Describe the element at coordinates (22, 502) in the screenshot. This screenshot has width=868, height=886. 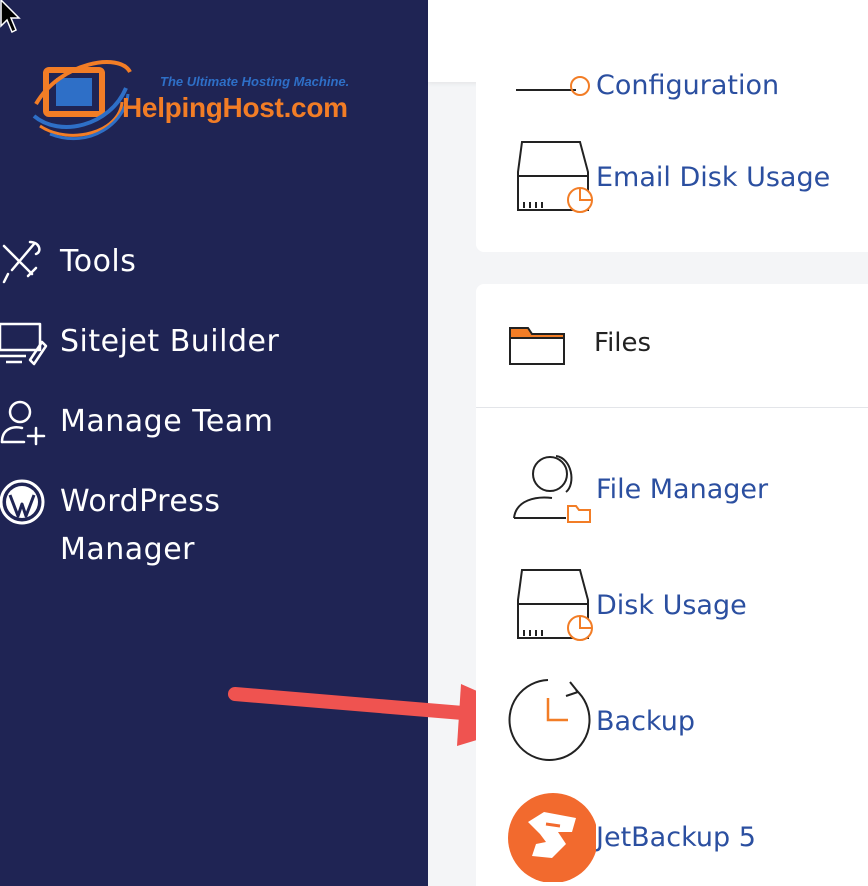
I see `wordpress-icon` at that location.